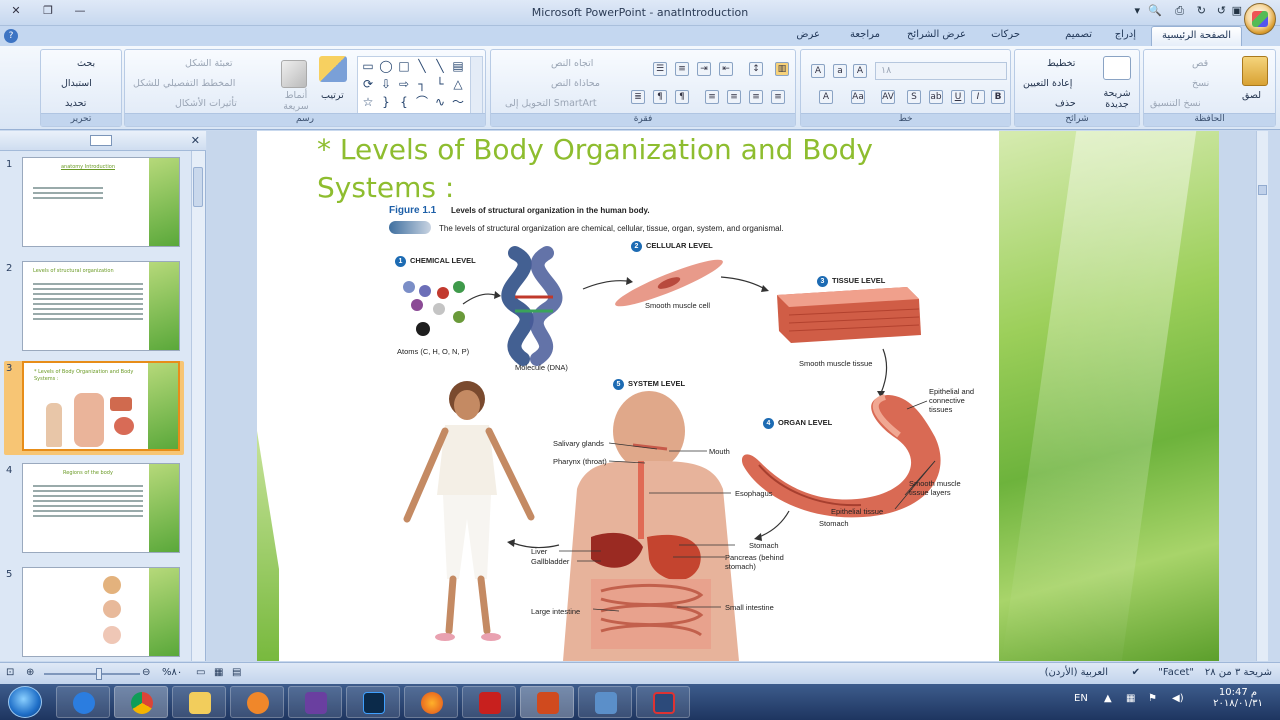 The width and height of the screenshot is (1280, 720). Describe the element at coordinates (1047, 83) in the screenshot. I see `reset-button: إعادة التعيين` at that location.